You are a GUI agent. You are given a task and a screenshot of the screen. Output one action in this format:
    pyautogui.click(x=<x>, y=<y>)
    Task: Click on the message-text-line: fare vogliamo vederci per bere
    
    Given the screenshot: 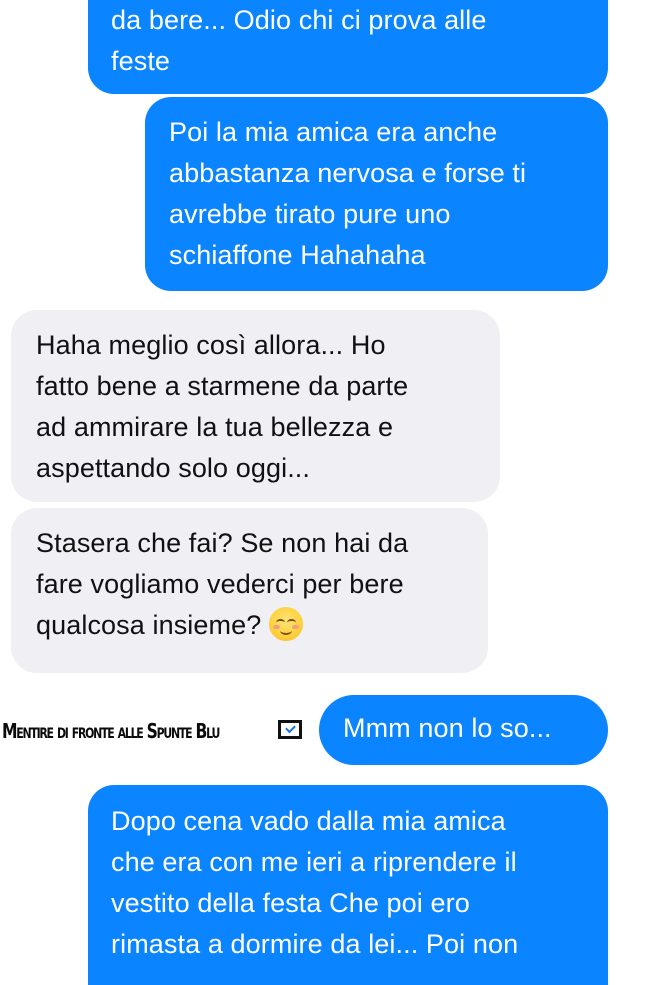 What is the action you would take?
    pyautogui.click(x=220, y=584)
    